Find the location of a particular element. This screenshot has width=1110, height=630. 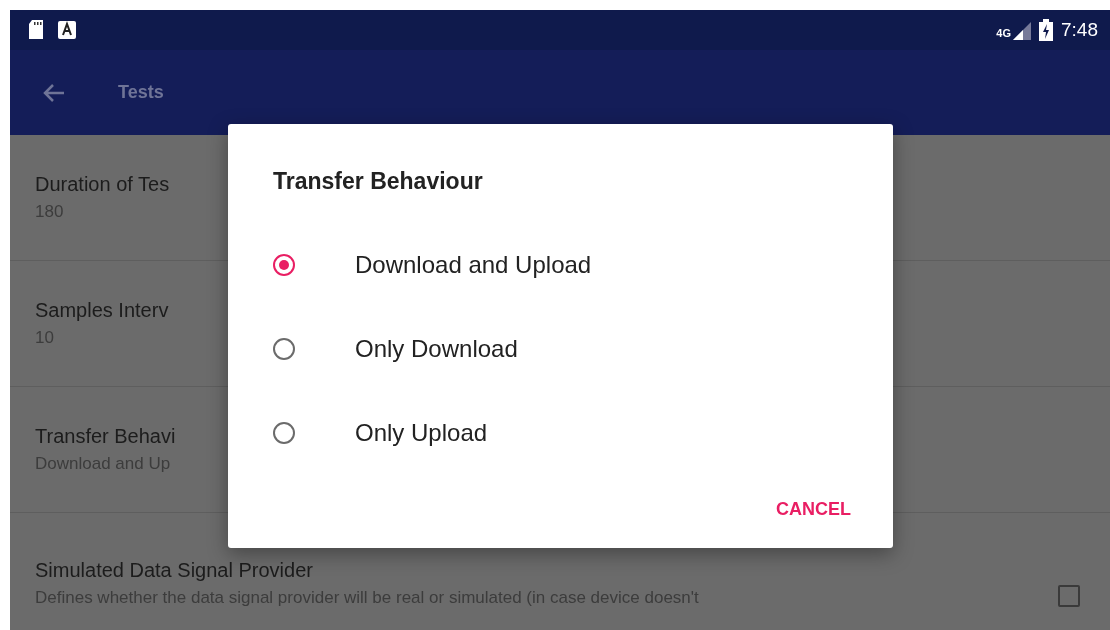

checkbox is located at coordinates (1069, 596).